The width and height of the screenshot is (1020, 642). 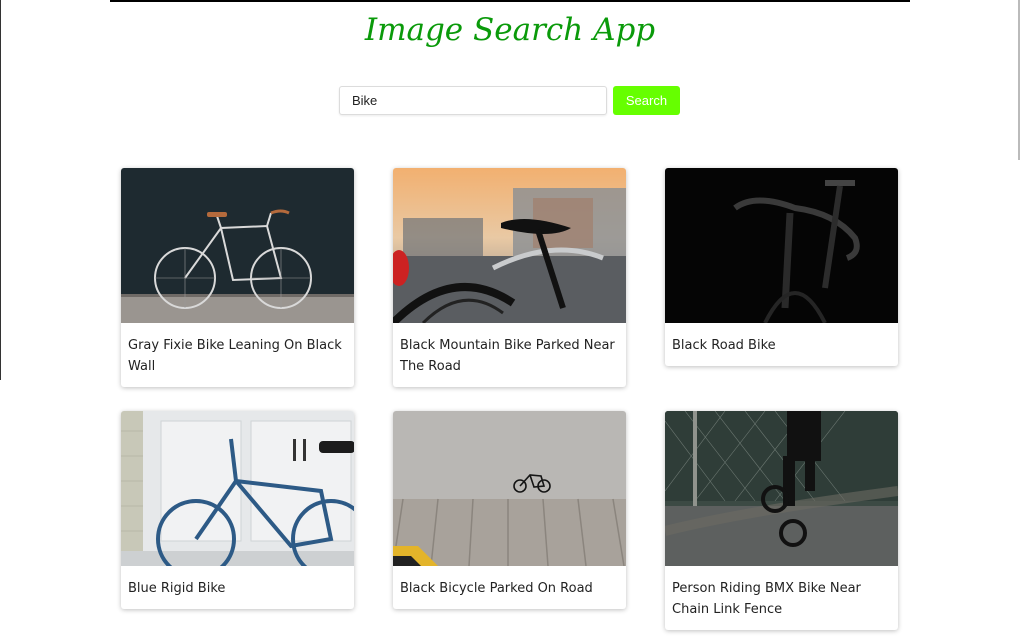 I want to click on result-card: Blue Rigid Bike, so click(x=237, y=510).